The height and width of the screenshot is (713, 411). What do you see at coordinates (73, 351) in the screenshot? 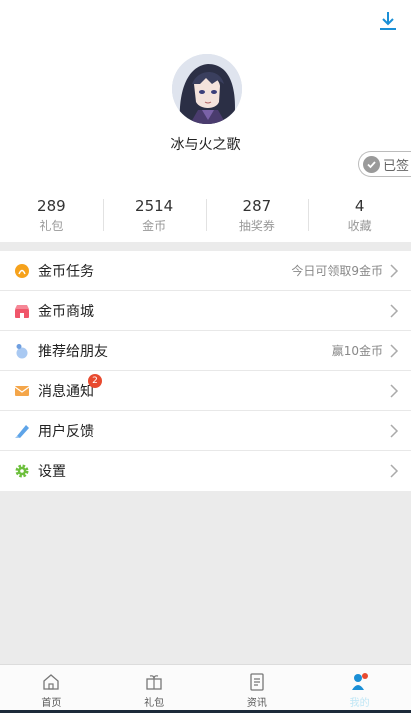
I see `menu-item-title: 推荐给朋友` at bounding box center [73, 351].